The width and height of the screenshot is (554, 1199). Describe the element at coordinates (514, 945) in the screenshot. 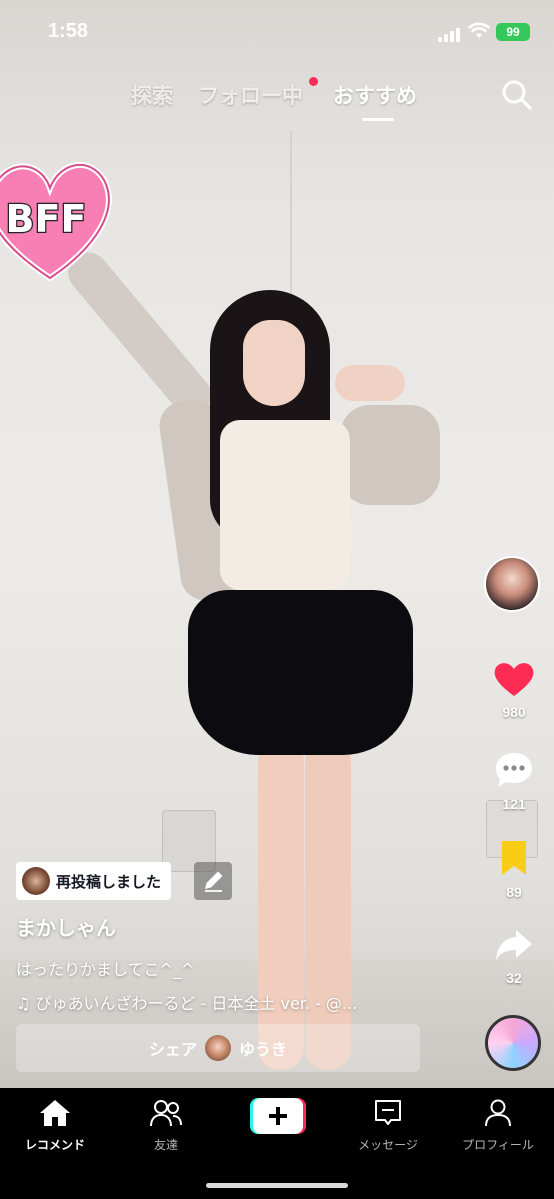

I see `share-arrow-icon` at that location.